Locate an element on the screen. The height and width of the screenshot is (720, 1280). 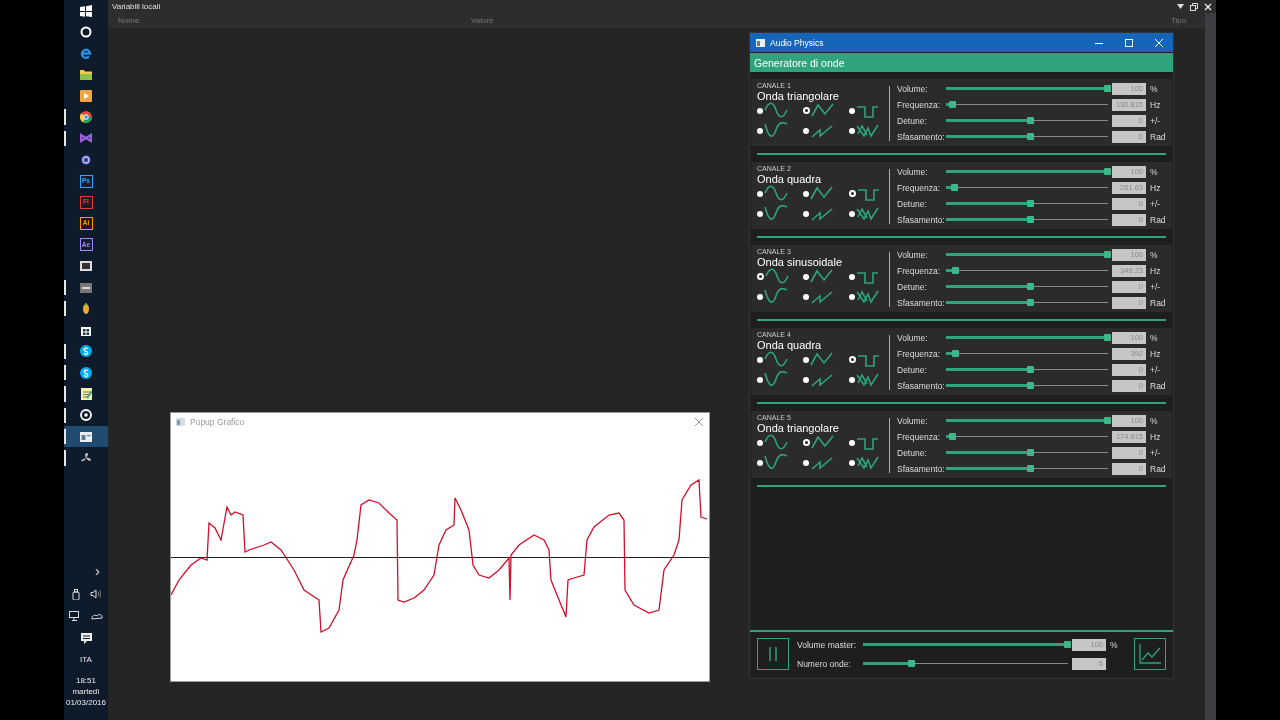
folder-icon is located at coordinates (86, 75).